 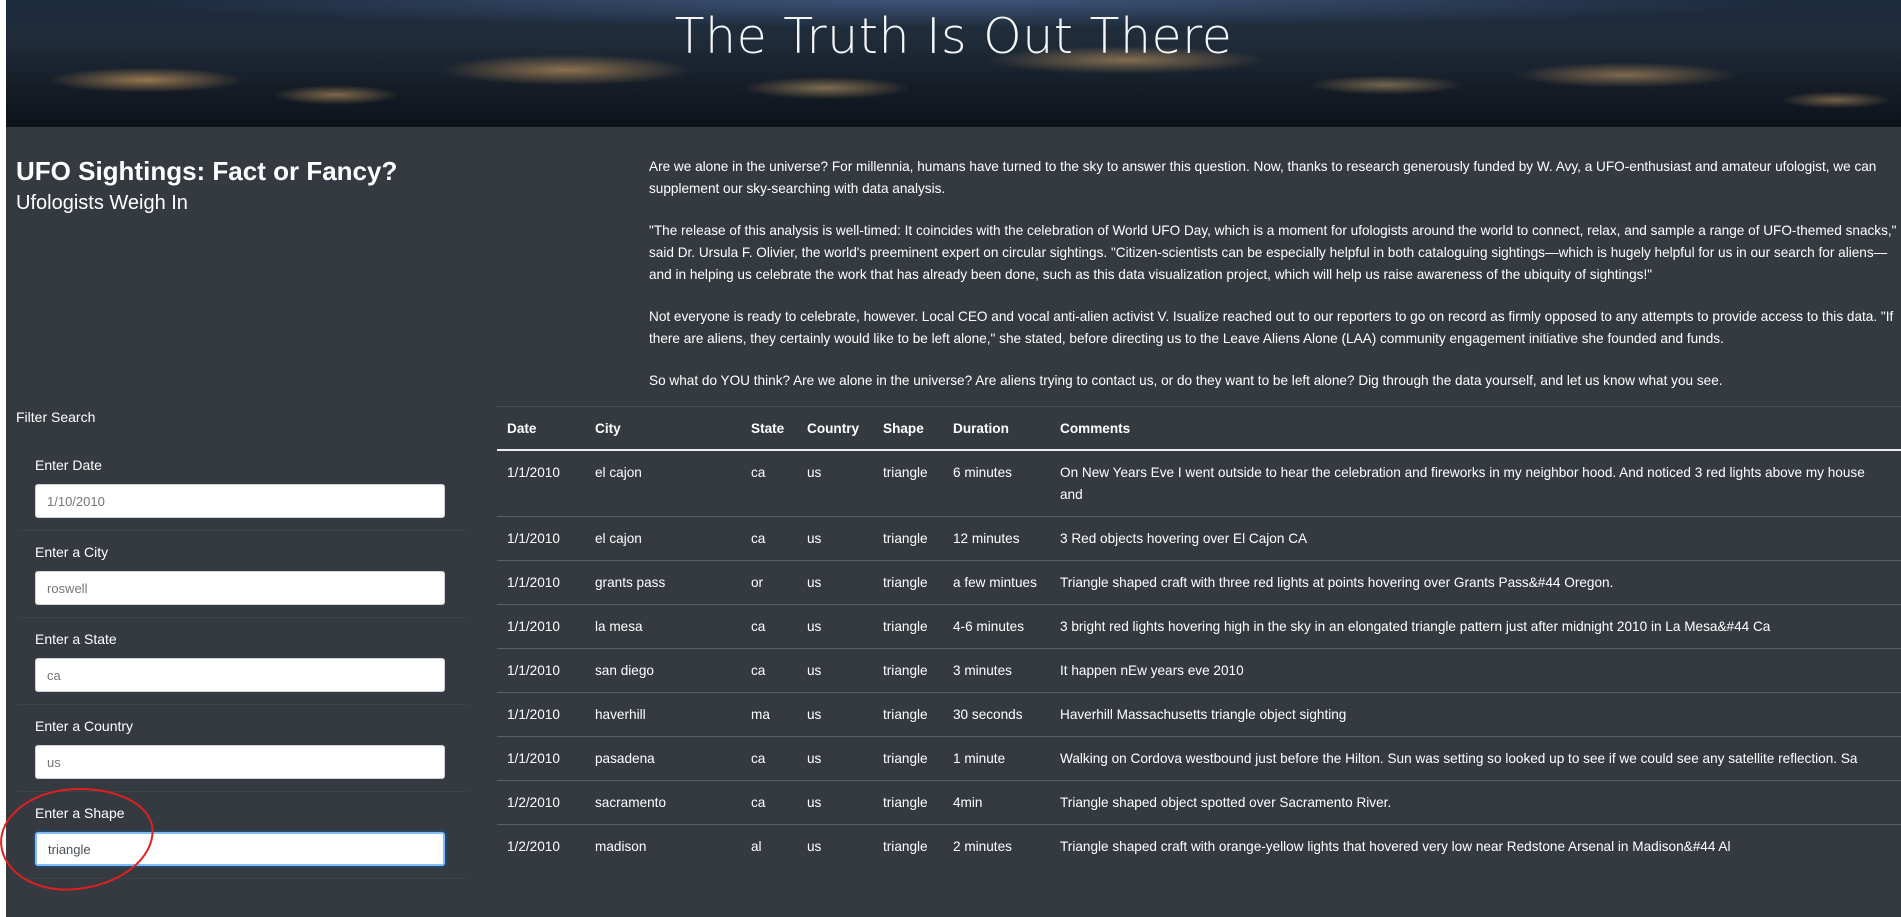 What do you see at coordinates (240, 762) in the screenshot?
I see `country-input` at bounding box center [240, 762].